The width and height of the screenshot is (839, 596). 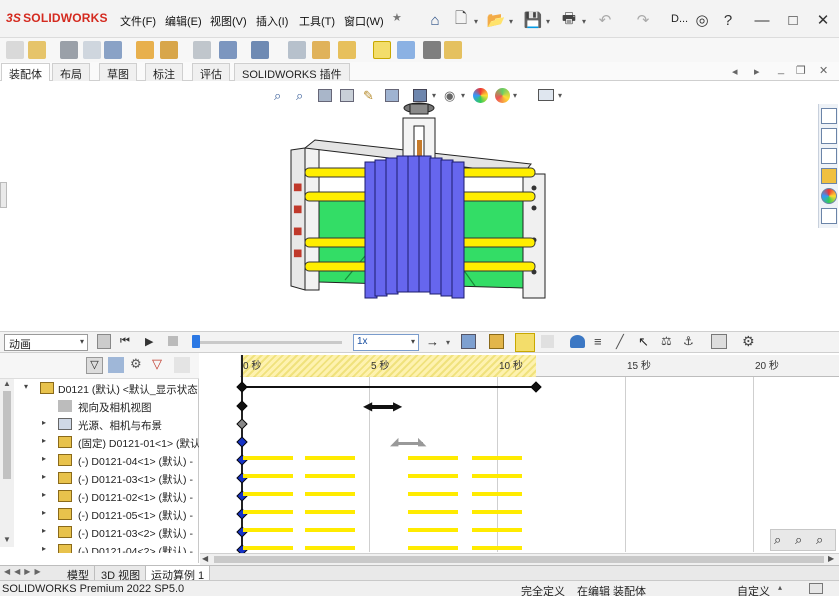 What do you see at coordinates (533, 20) in the screenshot?
I see `save-icon: 💾` at bounding box center [533, 20].